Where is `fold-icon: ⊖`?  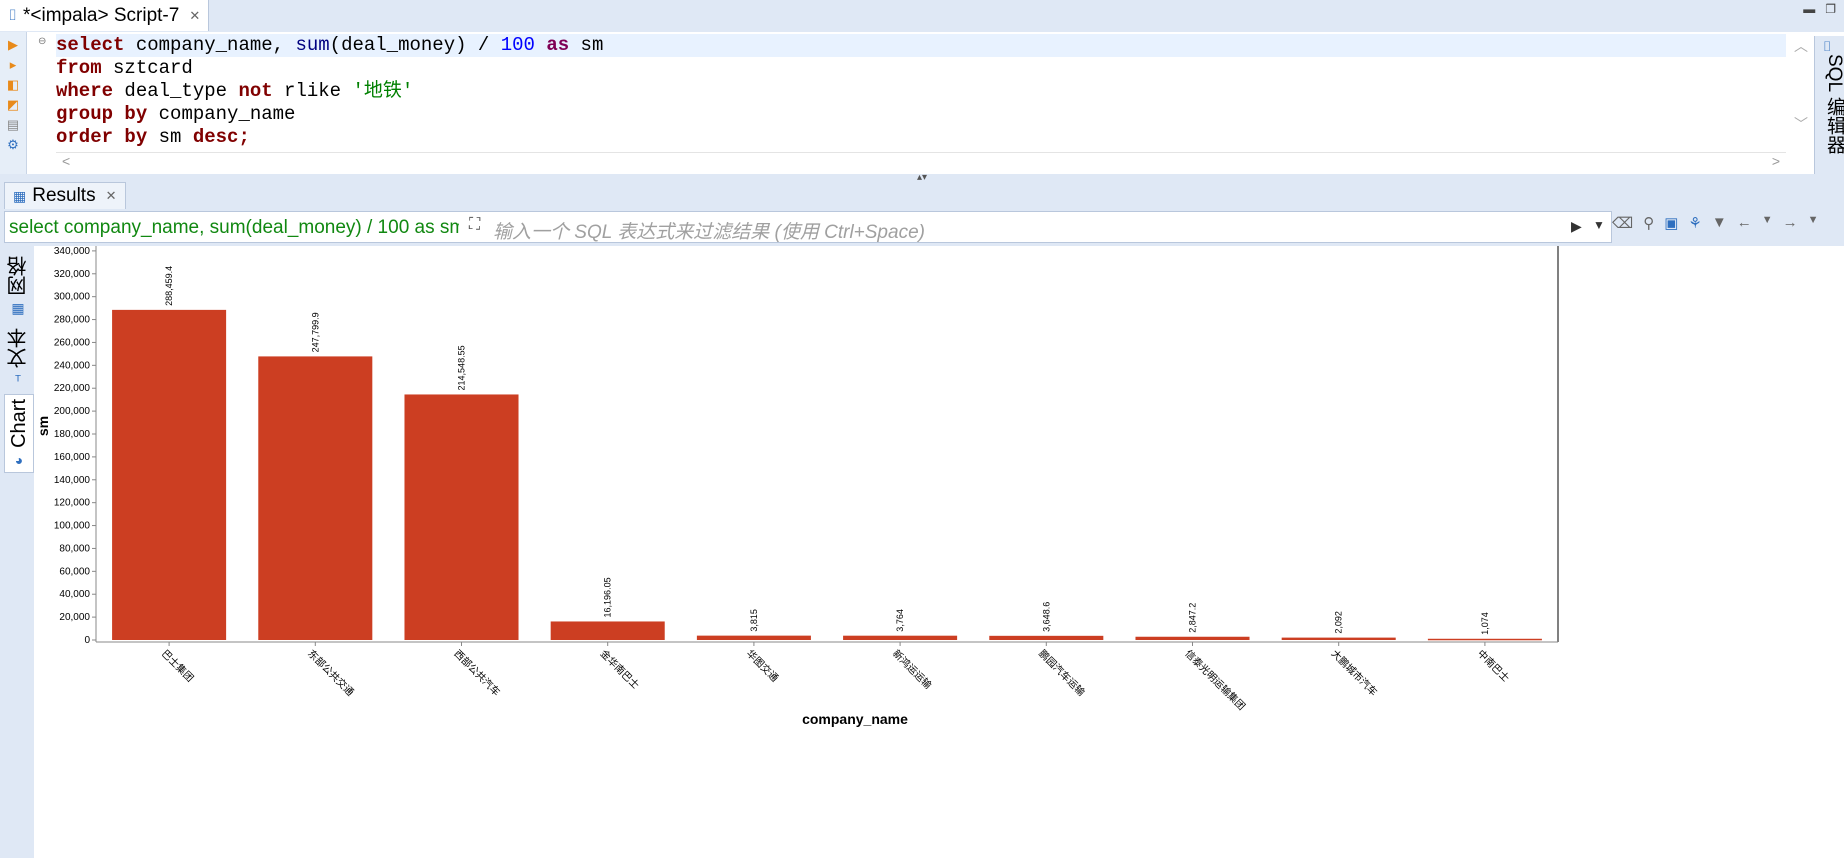
fold-icon: ⊖ is located at coordinates (42, 41).